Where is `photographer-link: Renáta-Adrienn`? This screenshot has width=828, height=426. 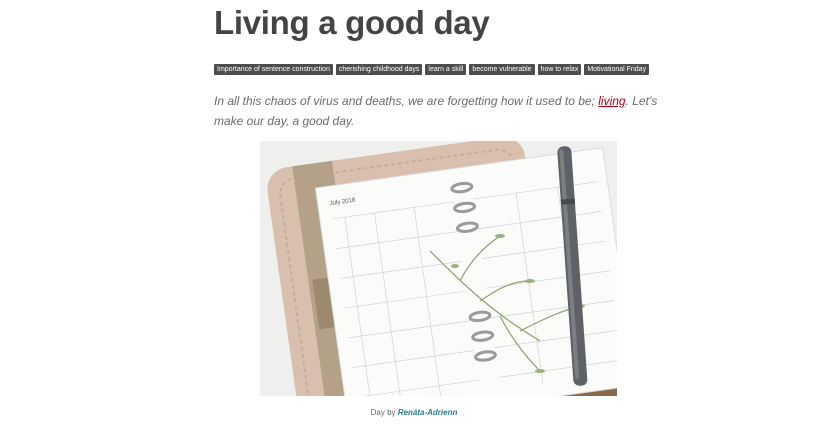
photographer-link: Renáta-Adrienn is located at coordinates (428, 412).